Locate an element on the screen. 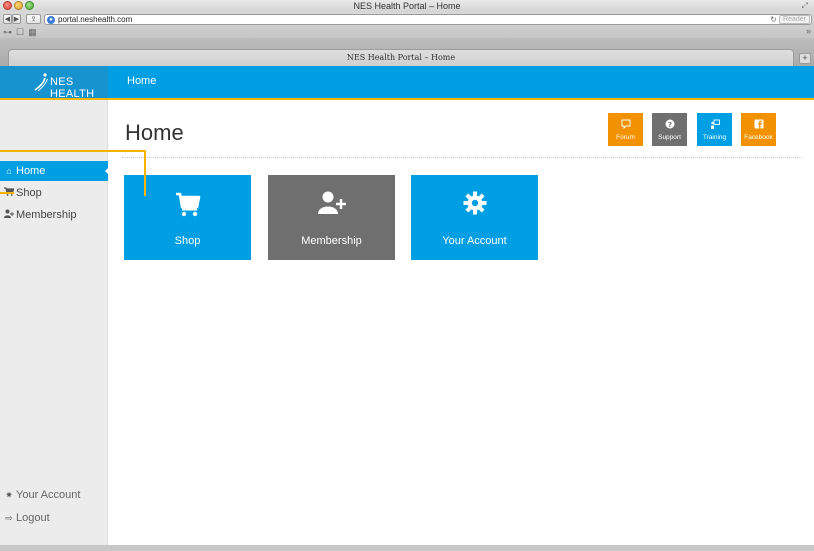 This screenshot has width=814, height=551. home-icon: ⌂ is located at coordinates (9, 171).